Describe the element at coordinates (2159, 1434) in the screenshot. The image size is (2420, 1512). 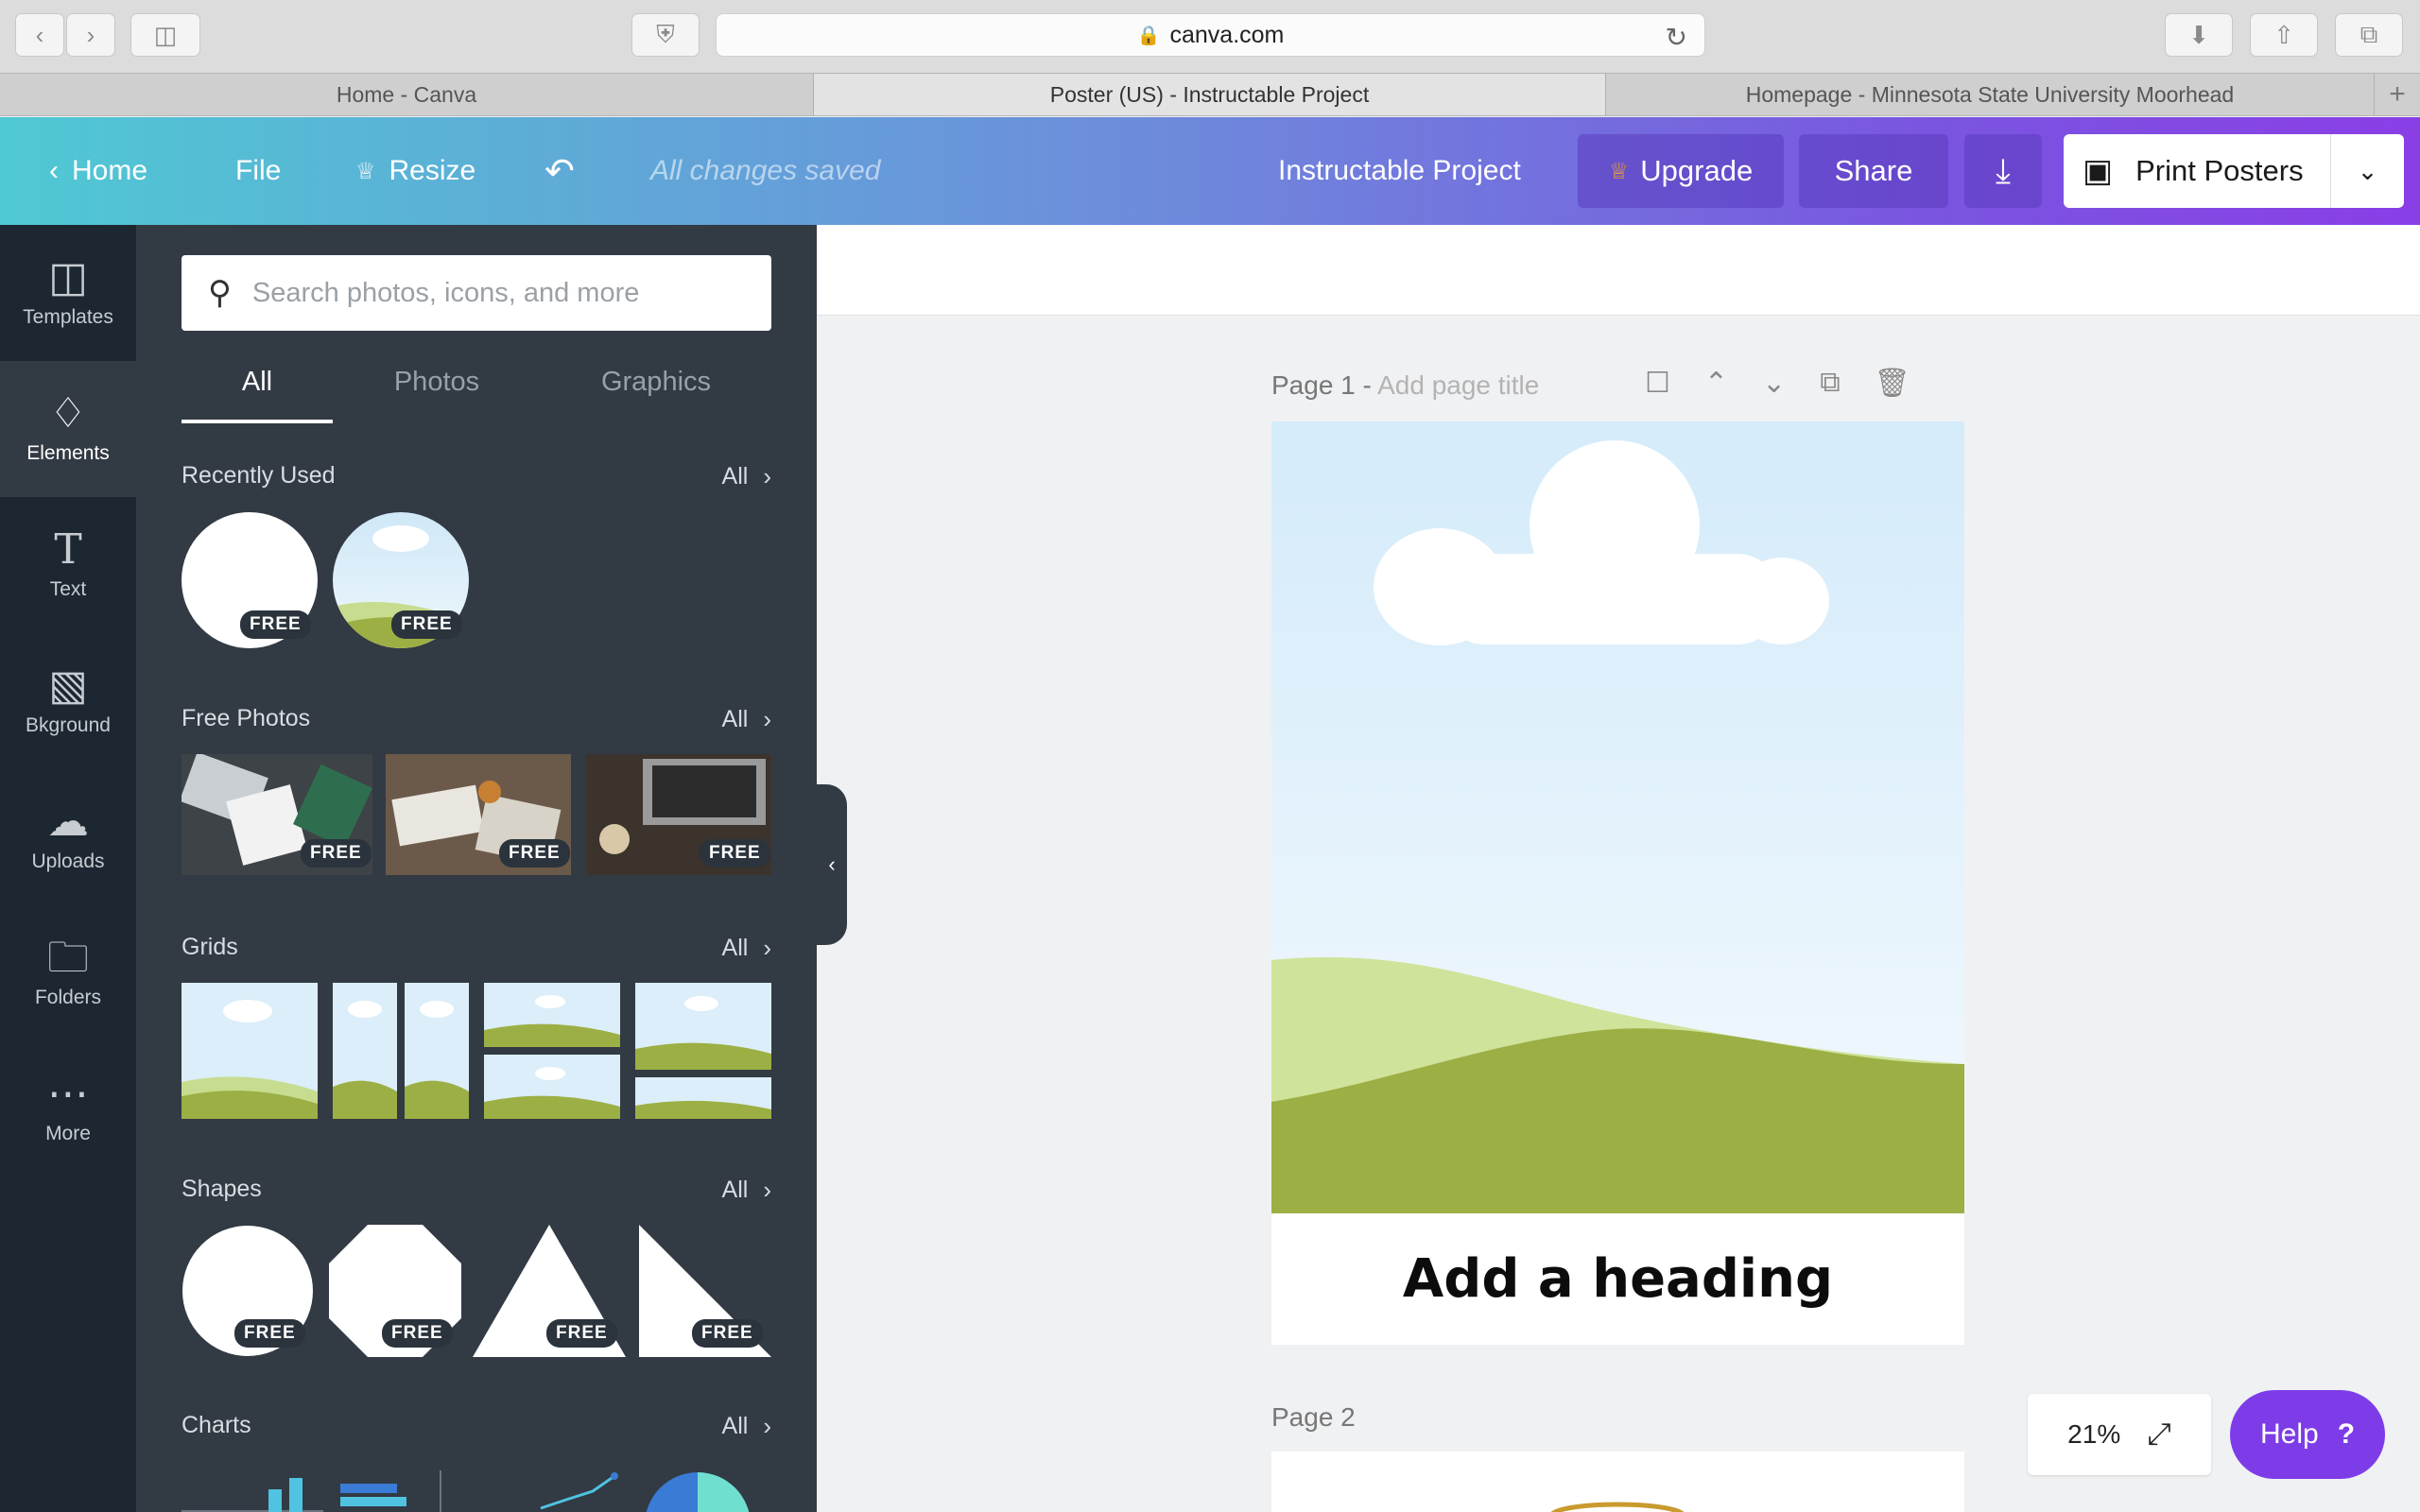
I see `expand-icon: ⤢` at that location.